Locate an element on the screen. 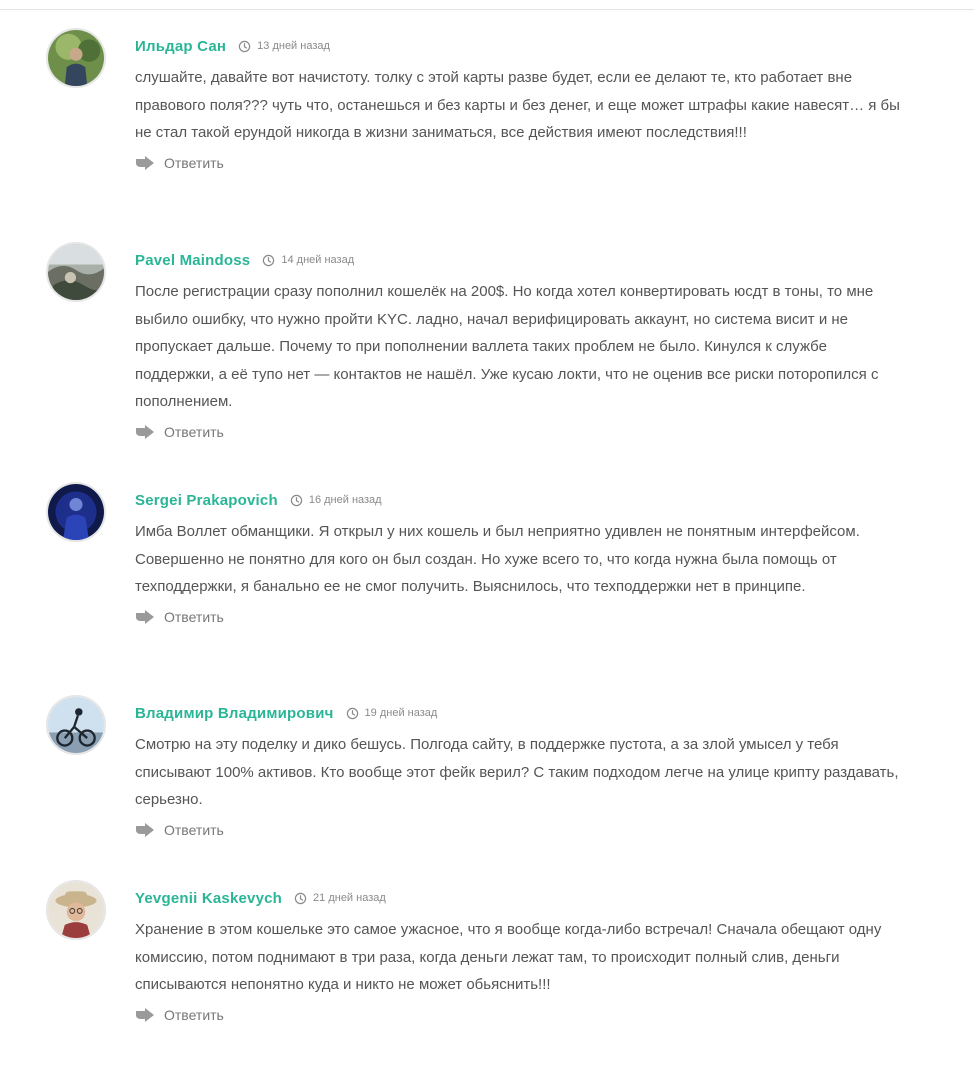 The width and height of the screenshot is (974, 1066). comment-date: 16 дней назад is located at coordinates (345, 500).